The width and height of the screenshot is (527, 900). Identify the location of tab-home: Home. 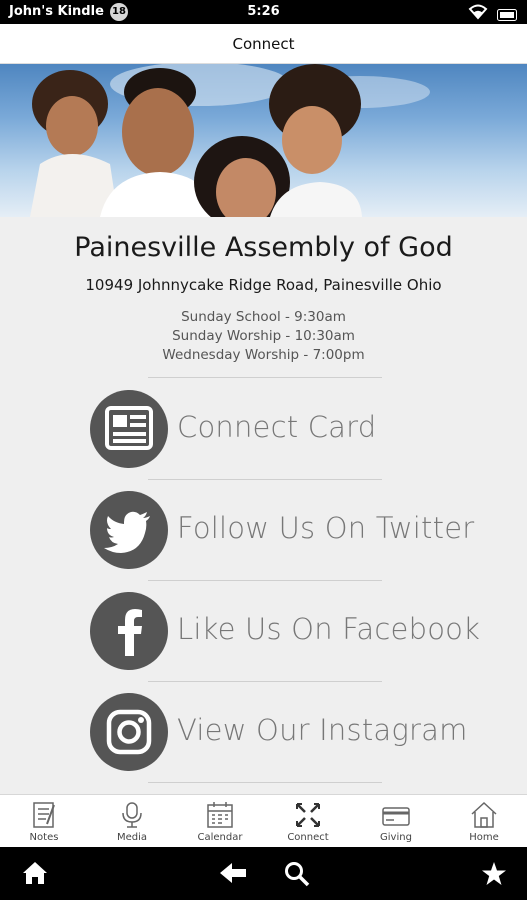
(483, 821).